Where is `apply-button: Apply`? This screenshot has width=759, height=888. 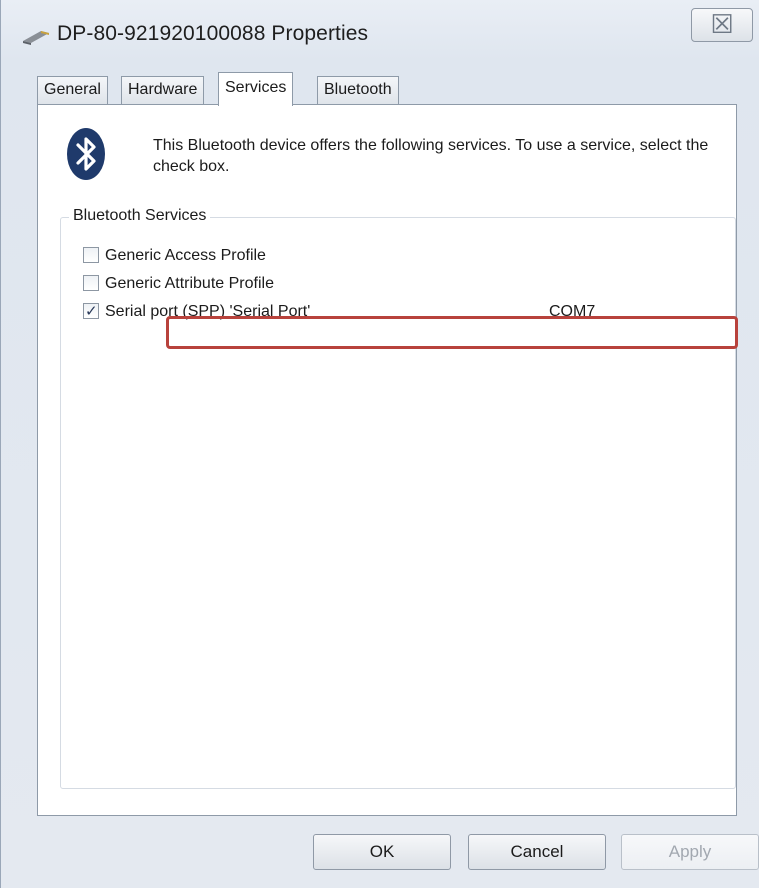 apply-button: Apply is located at coordinates (690, 852).